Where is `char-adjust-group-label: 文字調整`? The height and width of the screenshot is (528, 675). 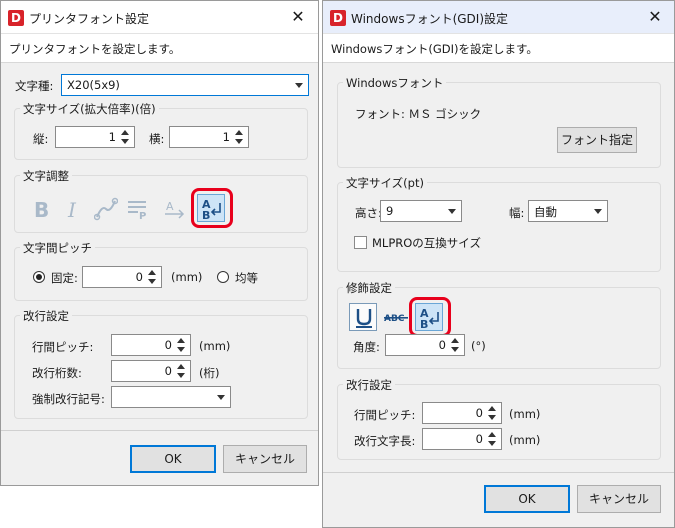 char-adjust-group-label: 文字調整 is located at coordinates (46, 176).